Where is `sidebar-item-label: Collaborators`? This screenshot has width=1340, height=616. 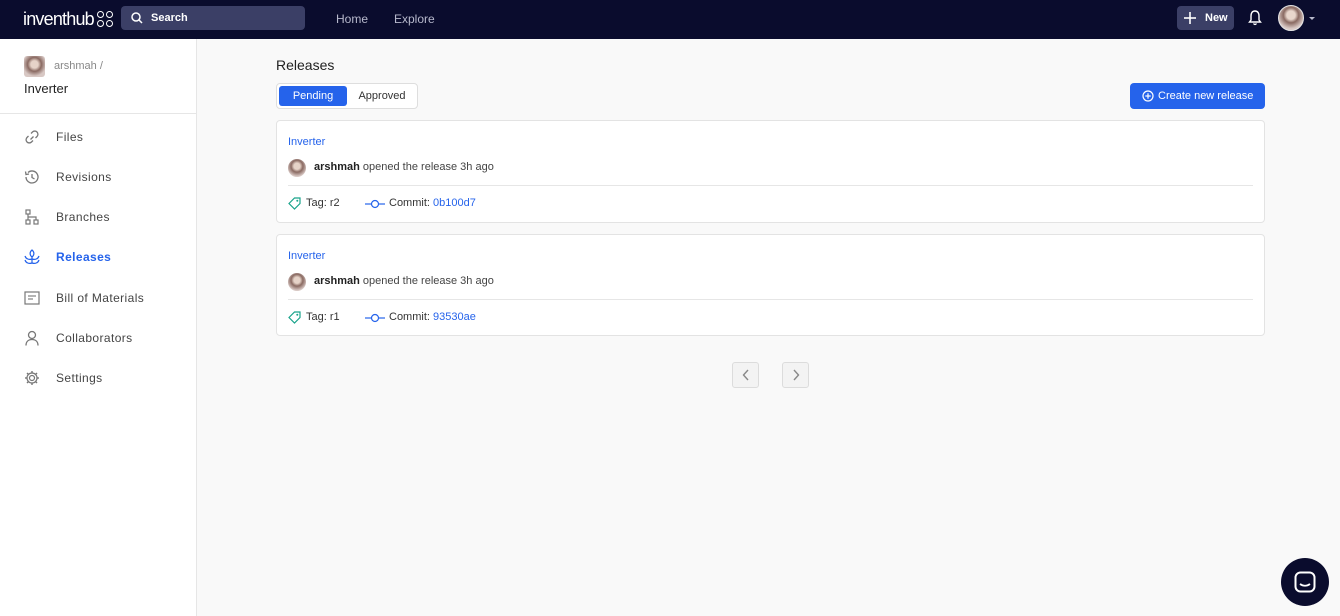 sidebar-item-label: Collaborators is located at coordinates (94, 338).